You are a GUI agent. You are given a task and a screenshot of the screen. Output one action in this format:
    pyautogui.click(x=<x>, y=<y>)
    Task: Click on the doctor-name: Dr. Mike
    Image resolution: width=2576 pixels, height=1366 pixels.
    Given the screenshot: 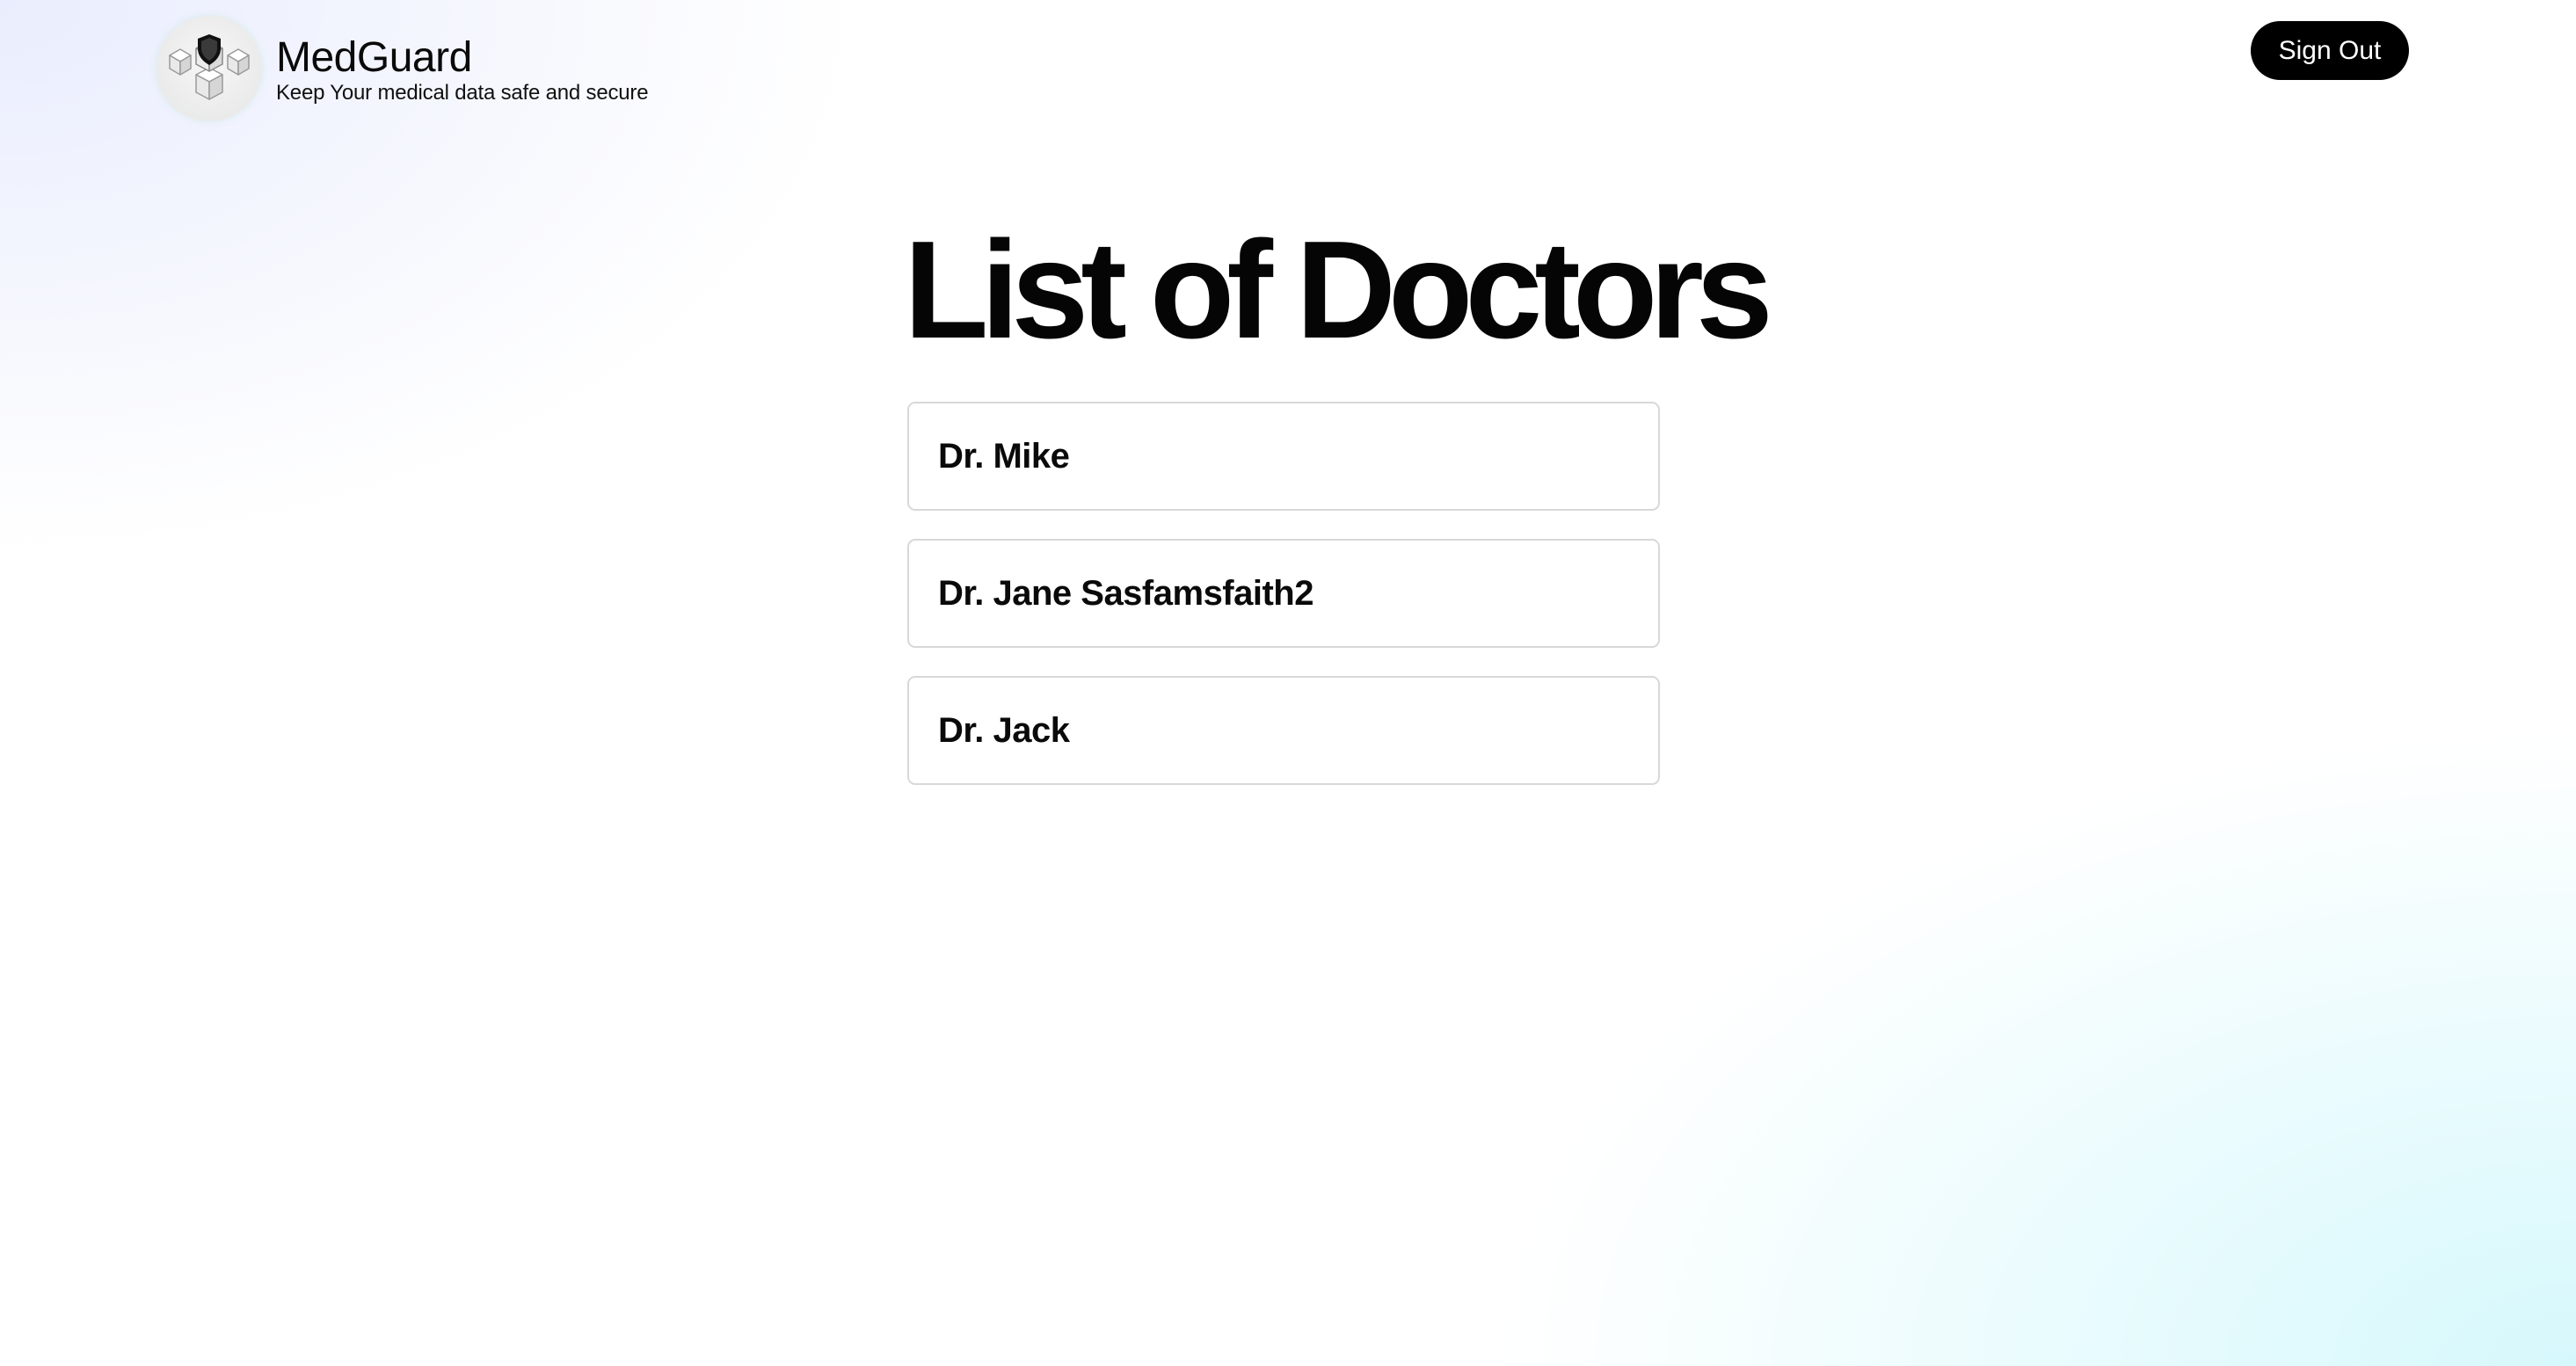 What is the action you would take?
    pyautogui.click(x=1004, y=456)
    